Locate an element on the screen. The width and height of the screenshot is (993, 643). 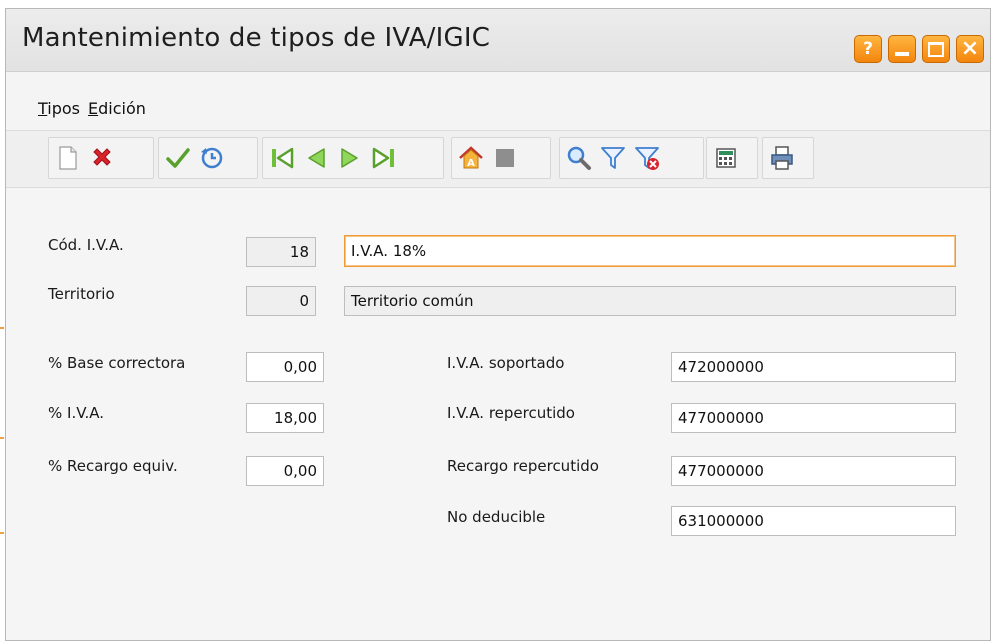
stop-button is located at coordinates (505, 158).